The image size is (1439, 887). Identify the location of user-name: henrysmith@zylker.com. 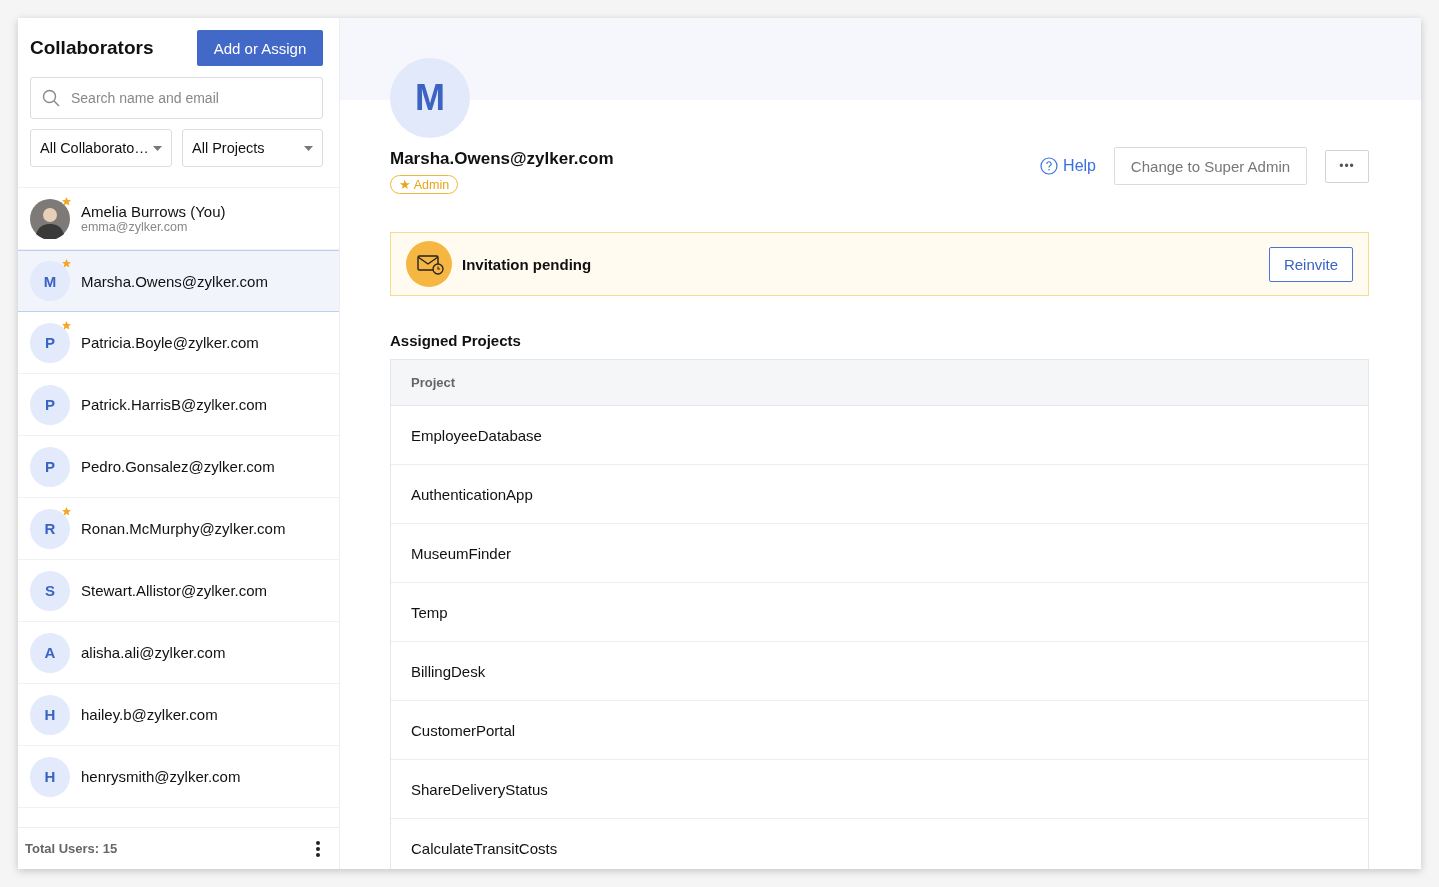
(161, 776).